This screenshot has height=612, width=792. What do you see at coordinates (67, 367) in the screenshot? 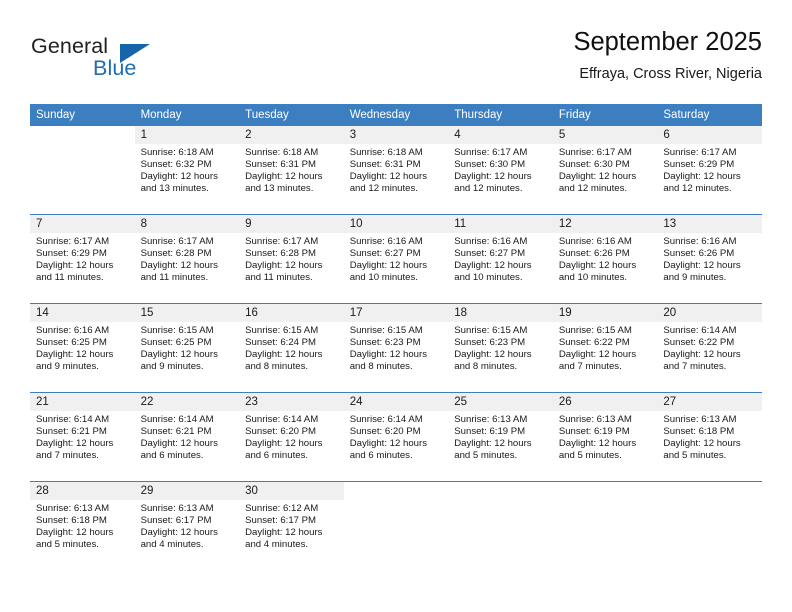
I see `daylight-text-line2: and 9 minutes.` at bounding box center [67, 367].